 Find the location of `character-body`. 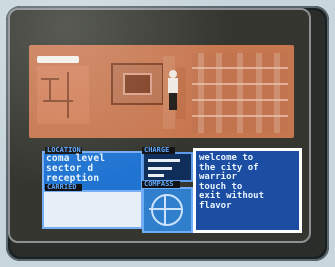

character-body is located at coordinates (173, 85).